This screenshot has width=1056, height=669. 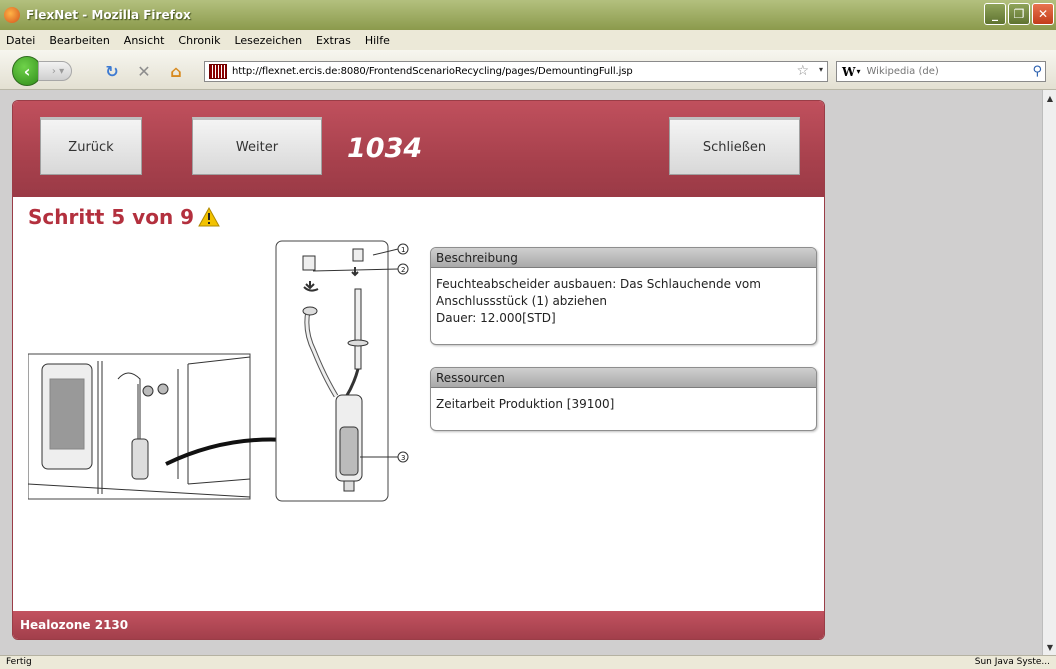 What do you see at coordinates (848, 72) in the screenshot?
I see `wikipedia-engine-icon: W` at bounding box center [848, 72].